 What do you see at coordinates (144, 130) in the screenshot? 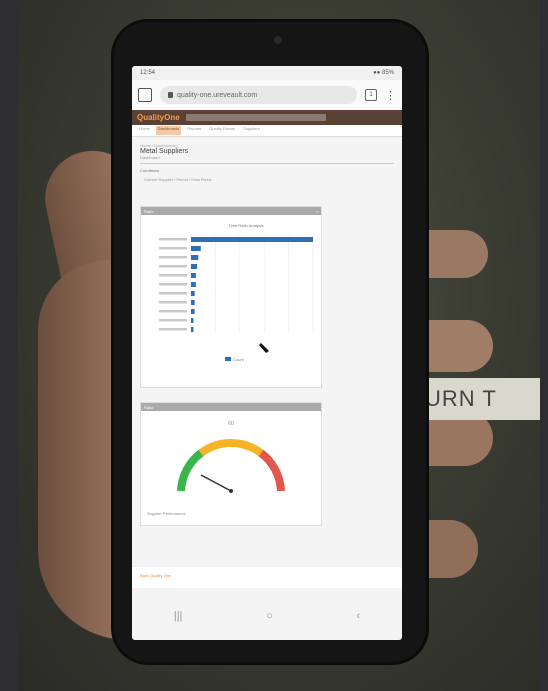
I see `nav-tab-home: Home` at bounding box center [144, 130].